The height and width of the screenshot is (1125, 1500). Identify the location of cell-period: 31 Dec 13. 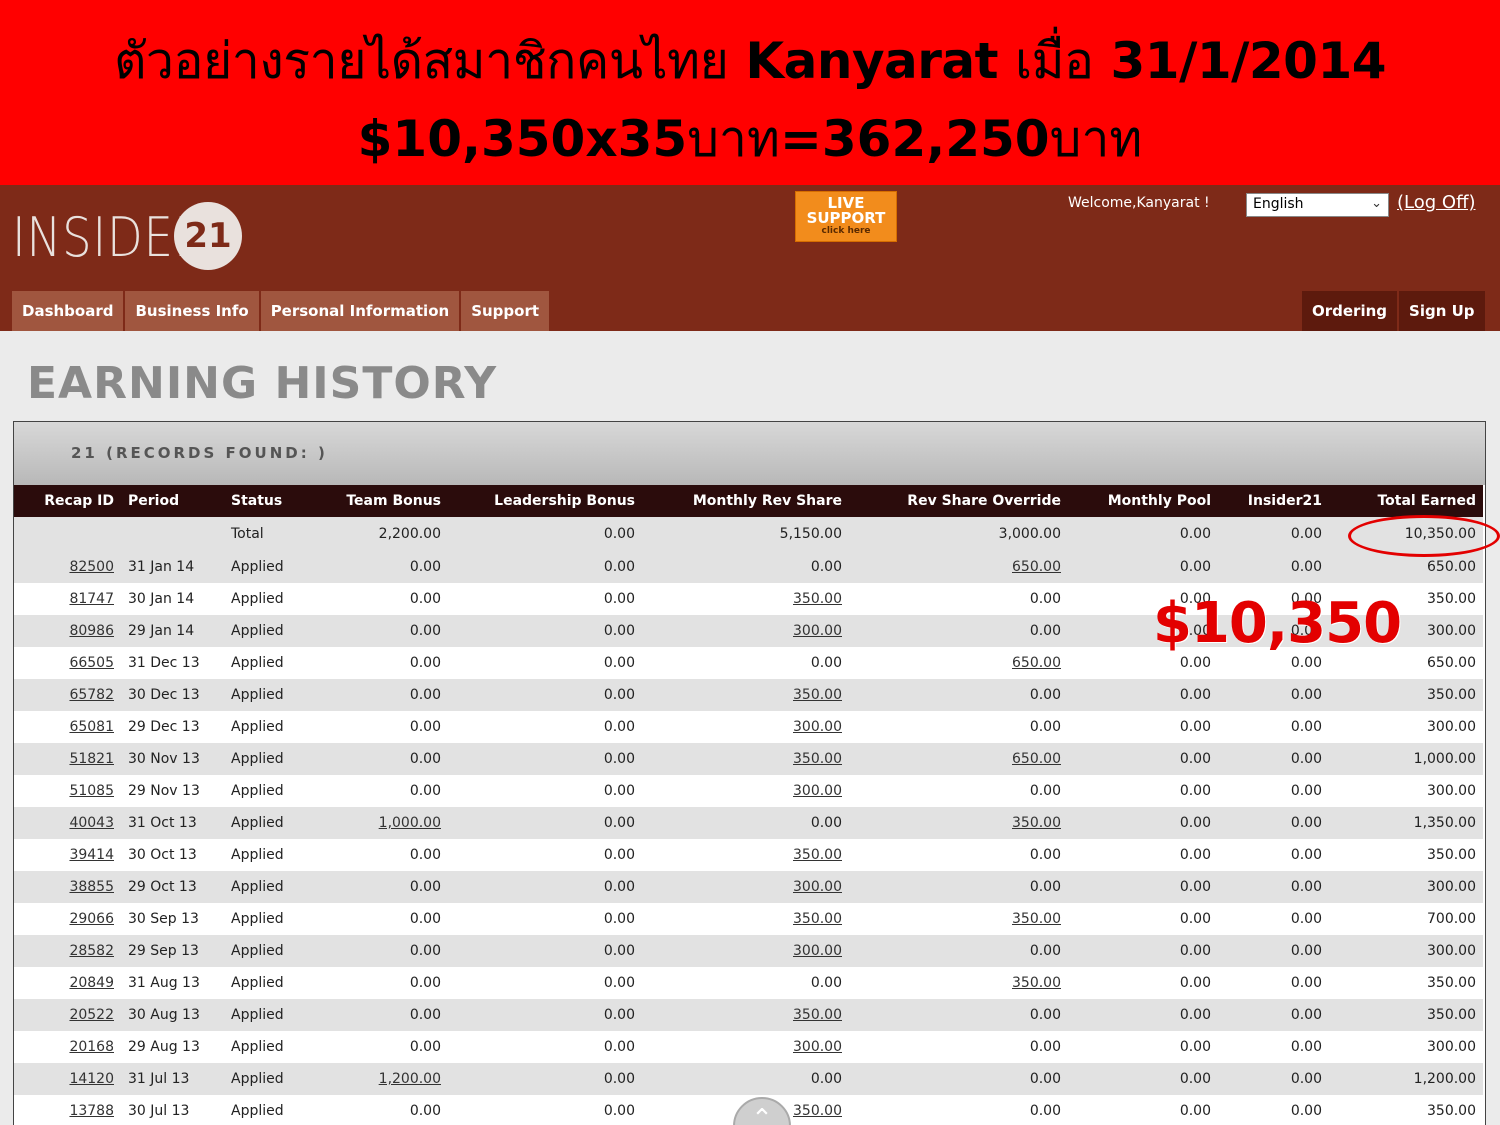
(164, 663).